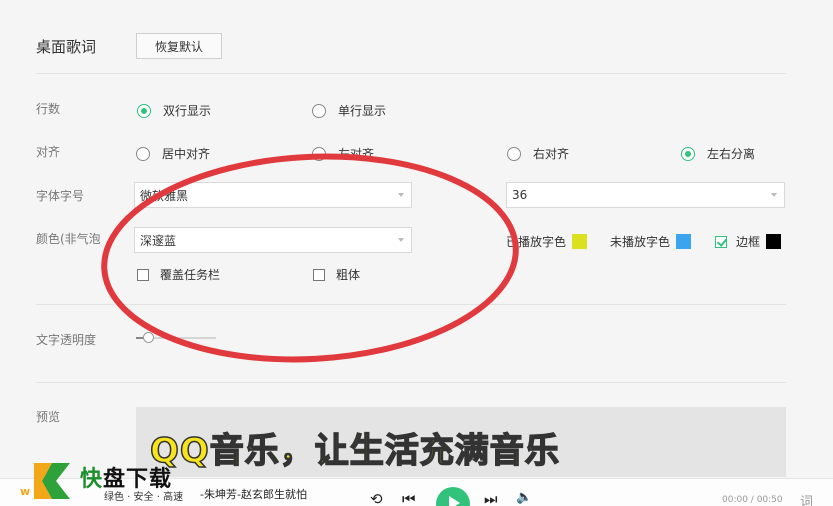 Image resolution: width=833 pixels, height=506 pixels. What do you see at coordinates (348, 275) in the screenshot?
I see `checkbox-label: 粗体` at bounding box center [348, 275].